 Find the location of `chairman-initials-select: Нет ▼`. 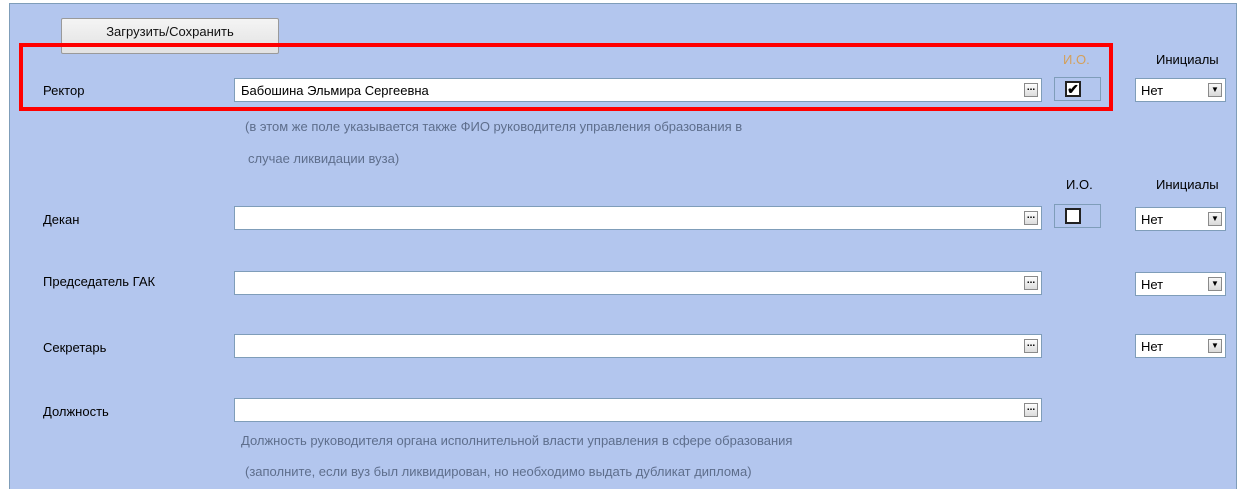

chairman-initials-select: Нет ▼ is located at coordinates (1180, 284).